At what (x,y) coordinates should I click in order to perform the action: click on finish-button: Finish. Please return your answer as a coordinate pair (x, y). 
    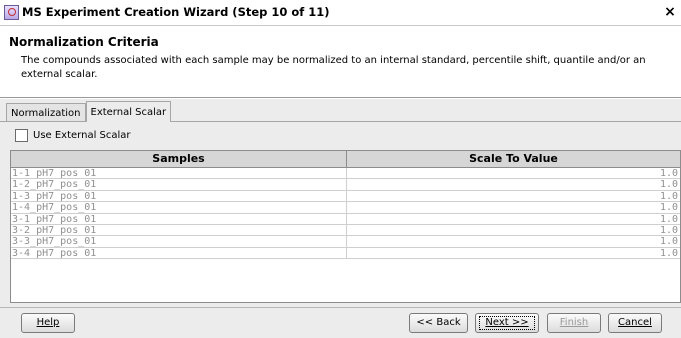
    Looking at the image, I should click on (574, 323).